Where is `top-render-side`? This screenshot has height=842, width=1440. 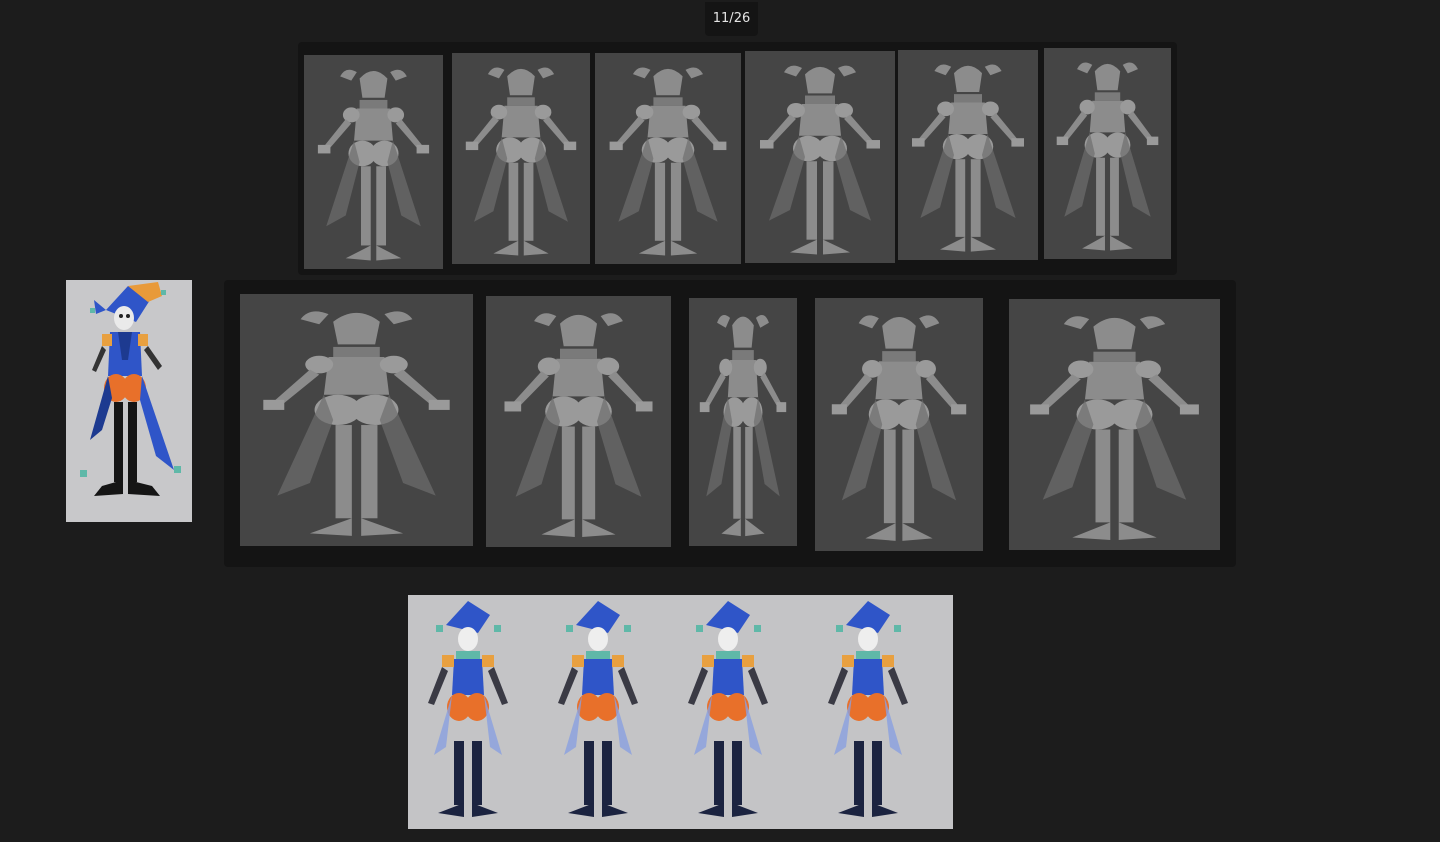
top-render-side is located at coordinates (668, 158).